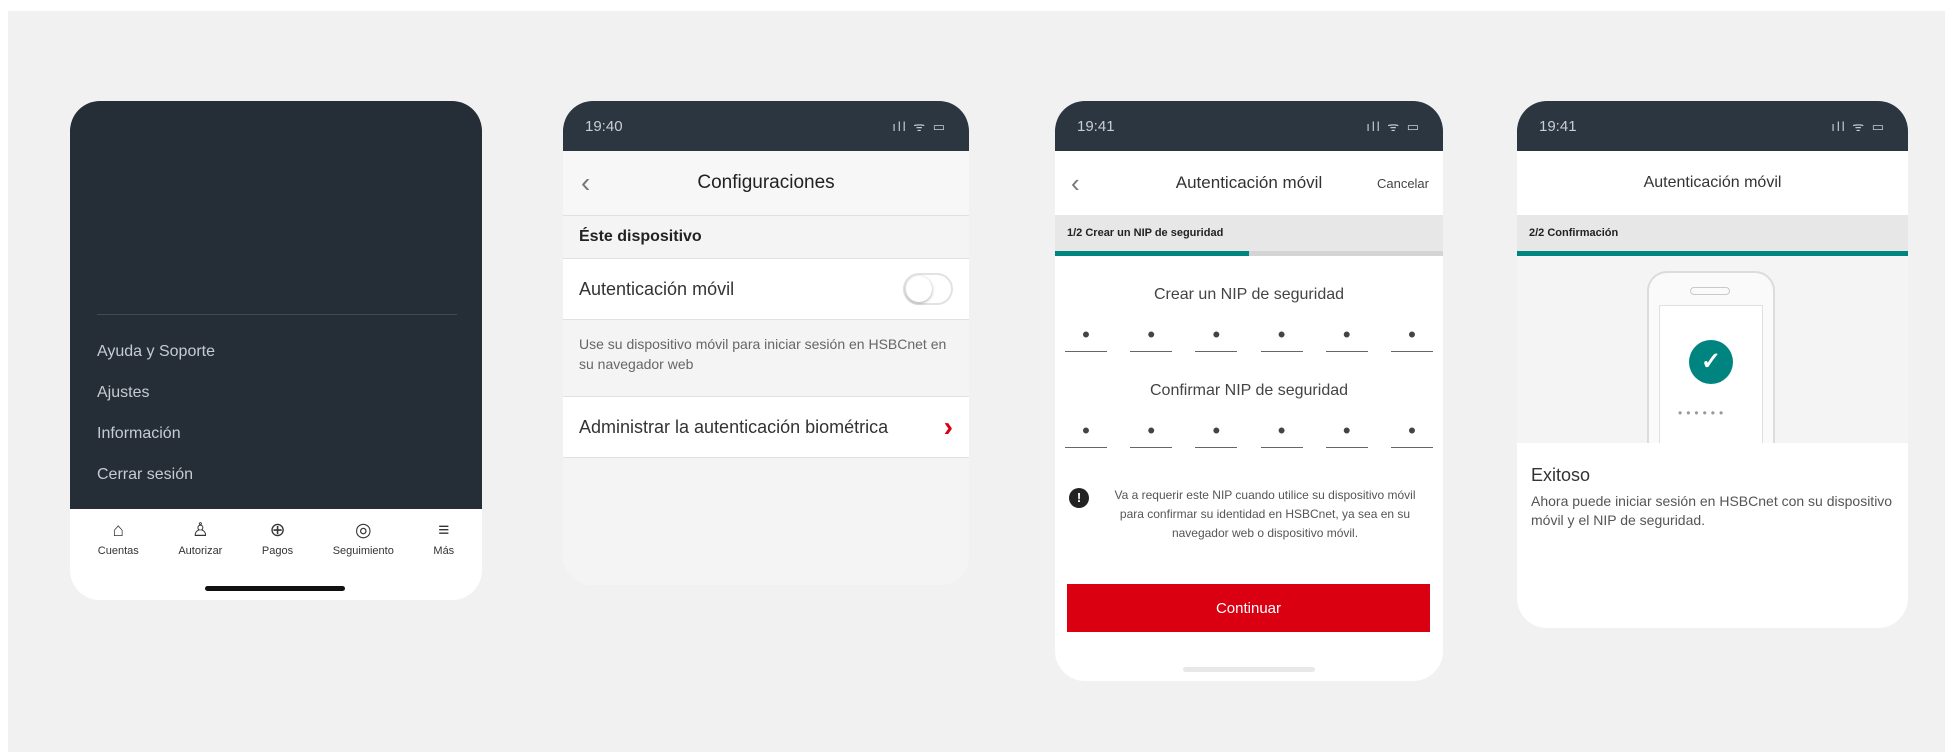 This screenshot has height=752, width=1945. I want to click on progress-fill, so click(1152, 253).